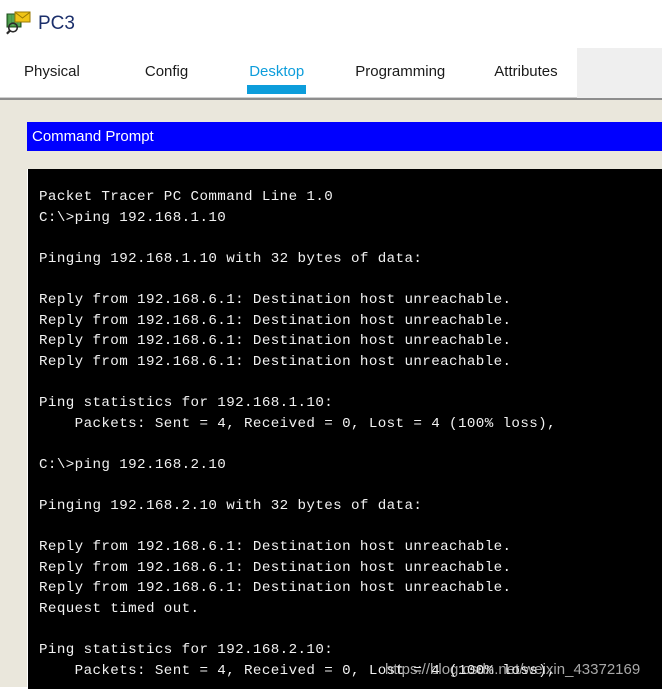 Image resolution: width=662 pixels, height=689 pixels. I want to click on tab-physical-label: Physical, so click(52, 71).